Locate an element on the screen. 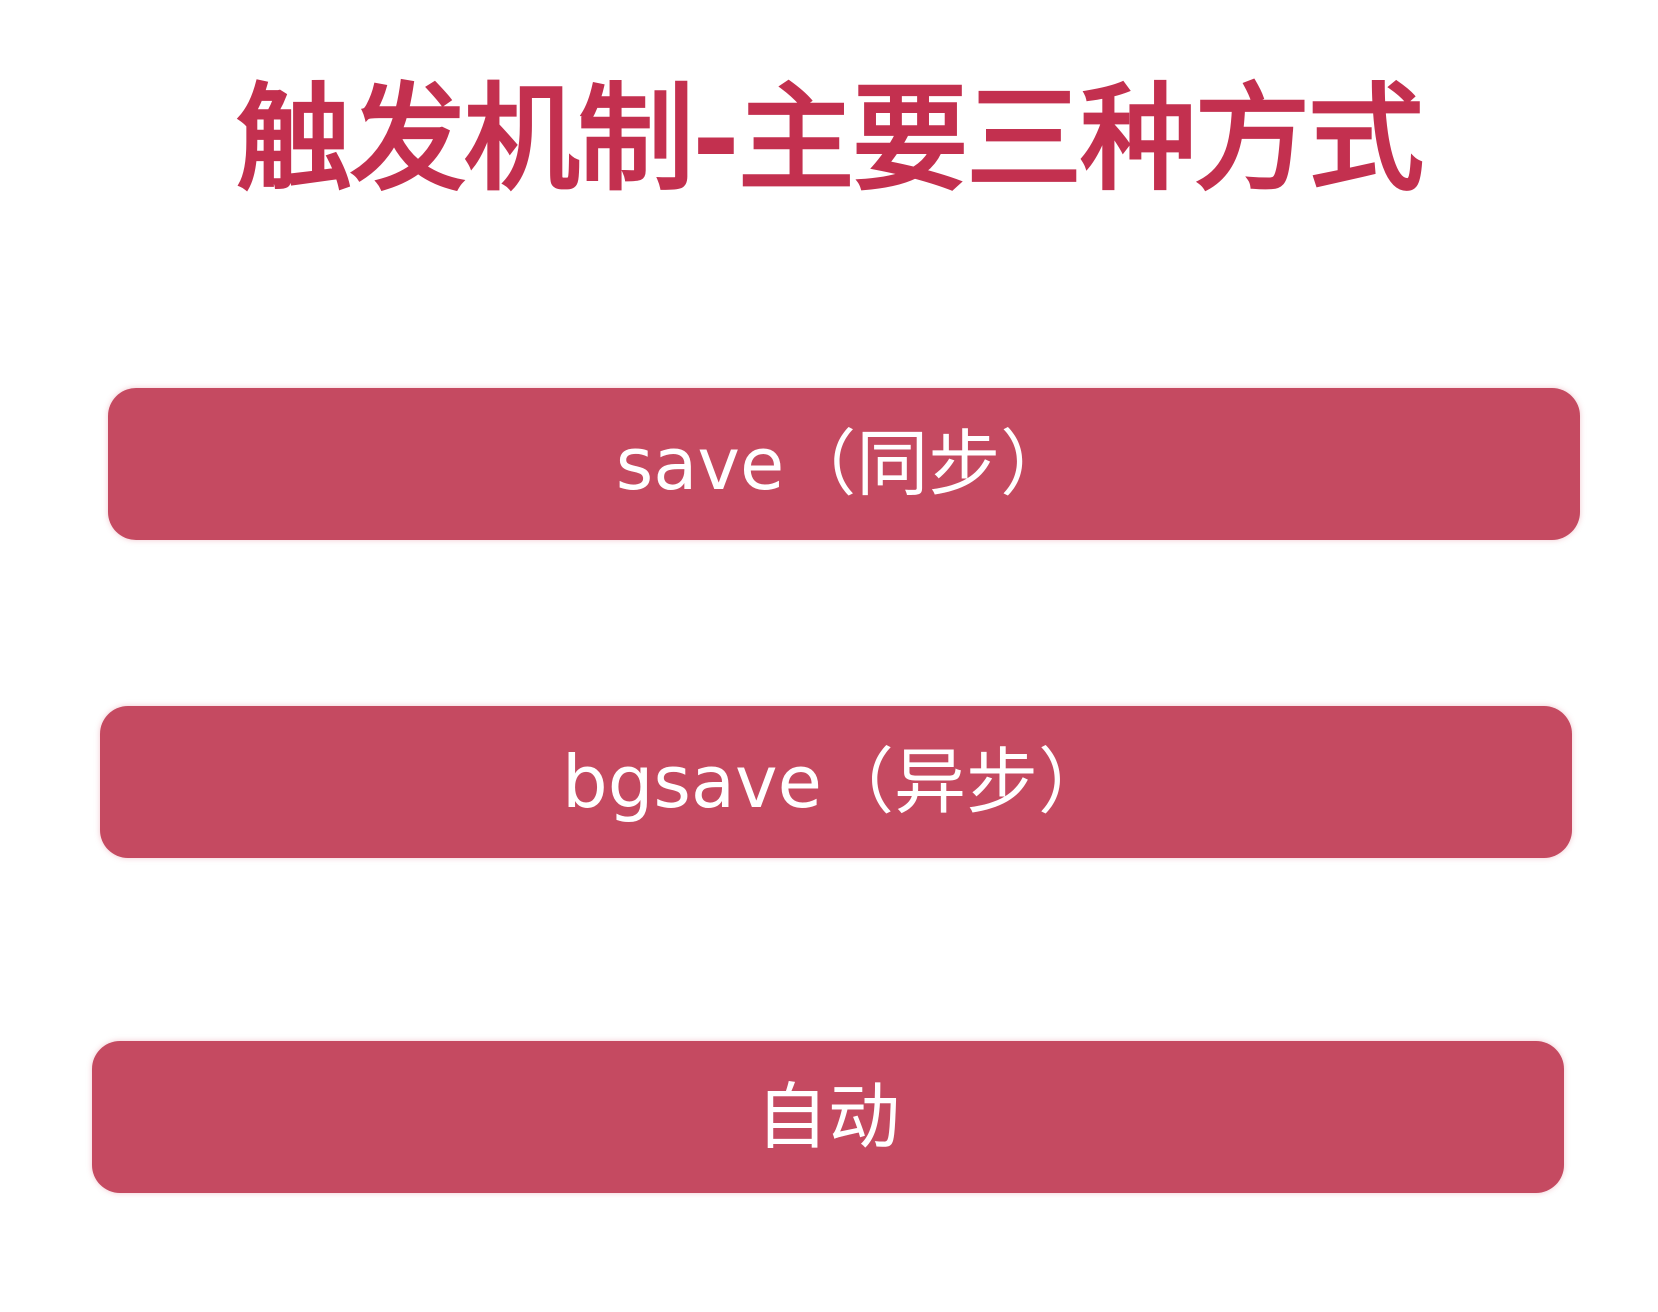 The height and width of the screenshot is (1312, 1658). auto-button: 自动 is located at coordinates (828, 1117).